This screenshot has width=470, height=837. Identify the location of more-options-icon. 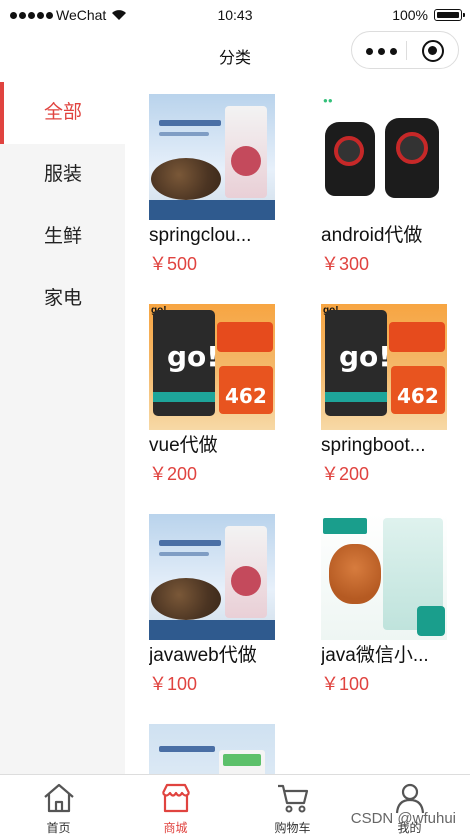
(381, 51).